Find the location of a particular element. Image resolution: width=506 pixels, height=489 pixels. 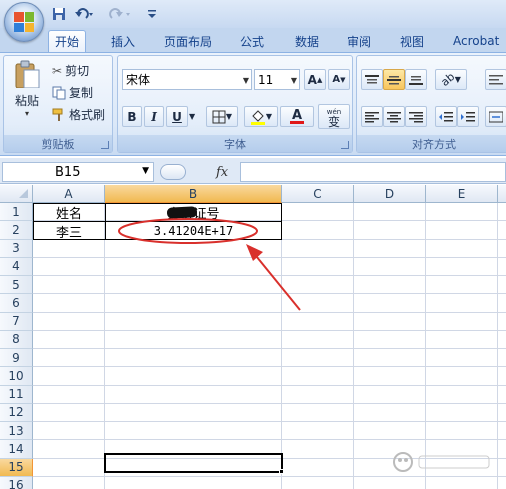

underline-button: U is located at coordinates (177, 116).